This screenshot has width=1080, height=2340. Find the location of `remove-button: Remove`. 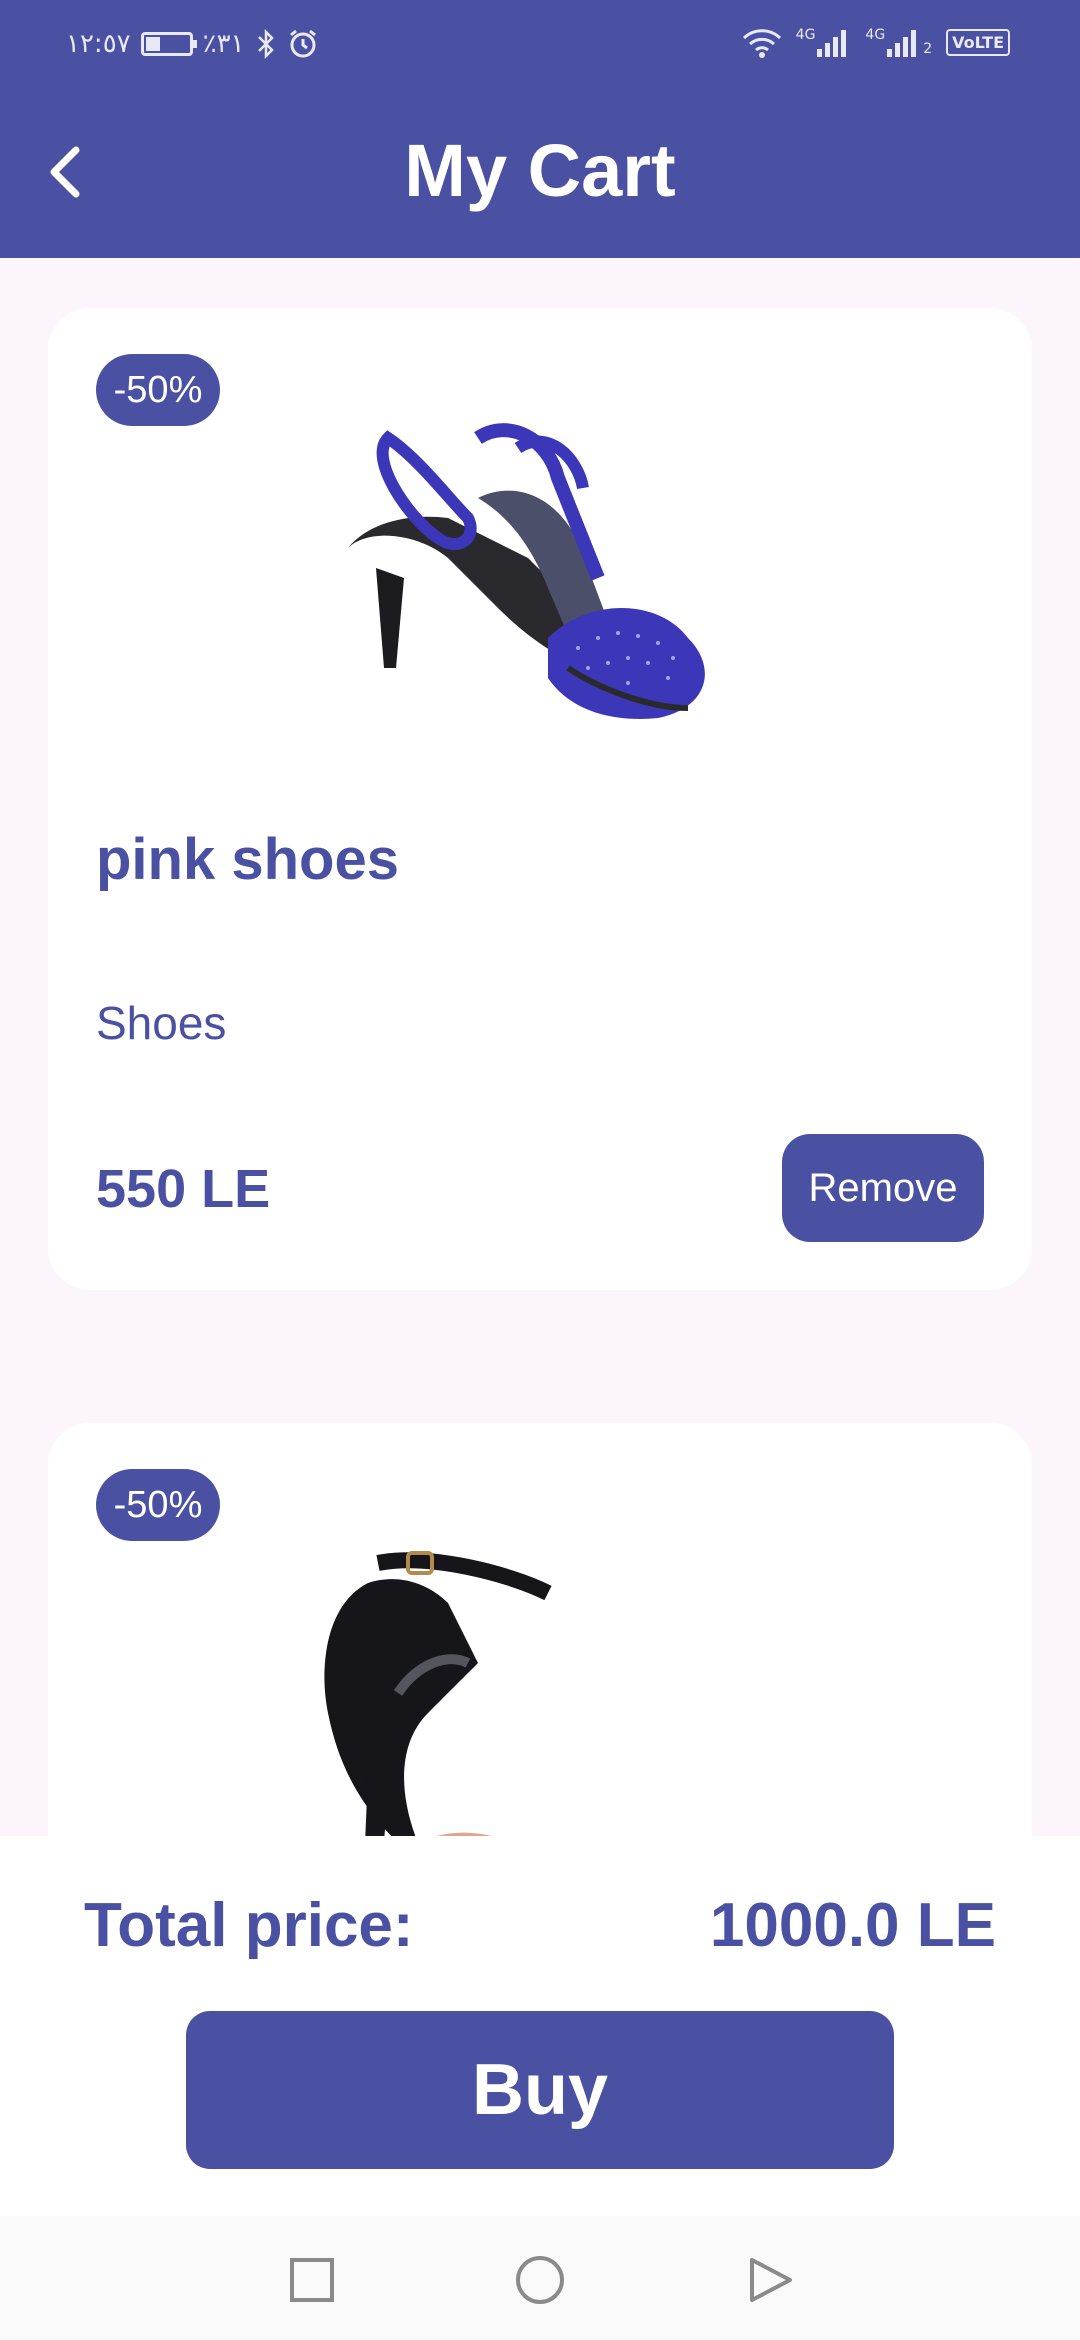

remove-button: Remove is located at coordinates (883, 1188).